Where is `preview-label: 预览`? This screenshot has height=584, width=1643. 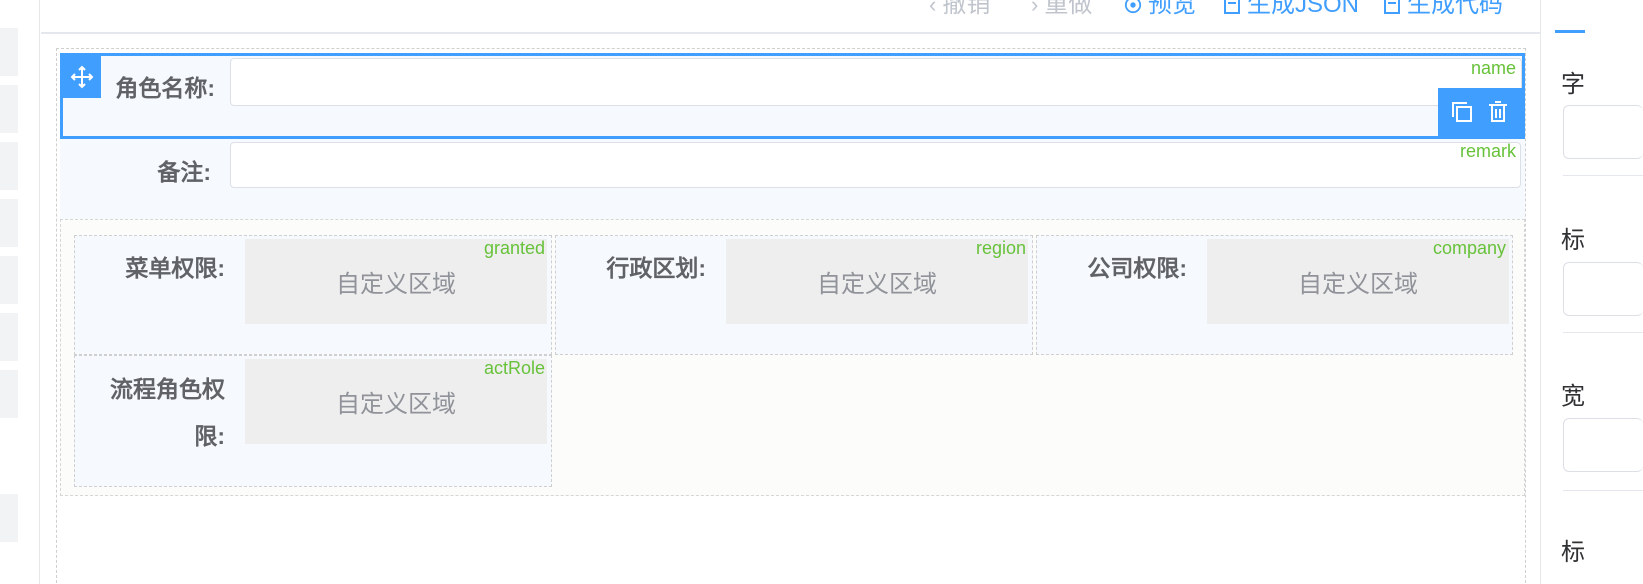
preview-label: 预览 is located at coordinates (1172, 9).